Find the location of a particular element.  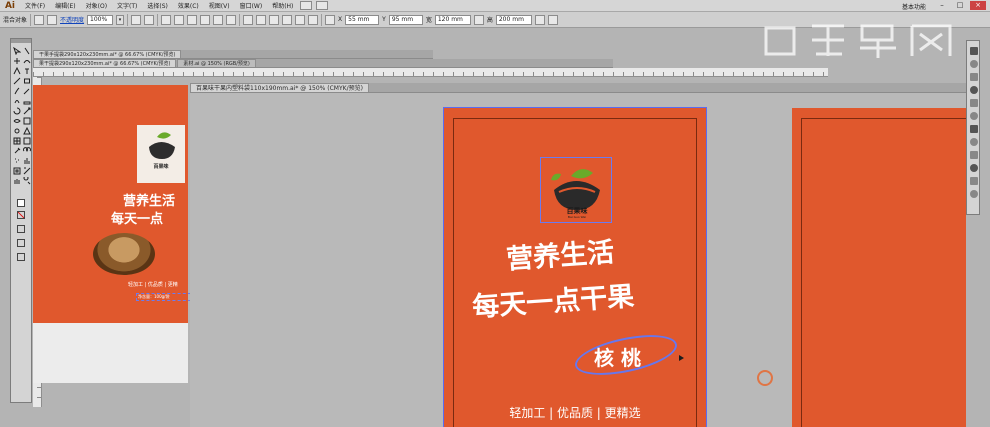

scale-tool-icon is located at coordinates (27, 111).